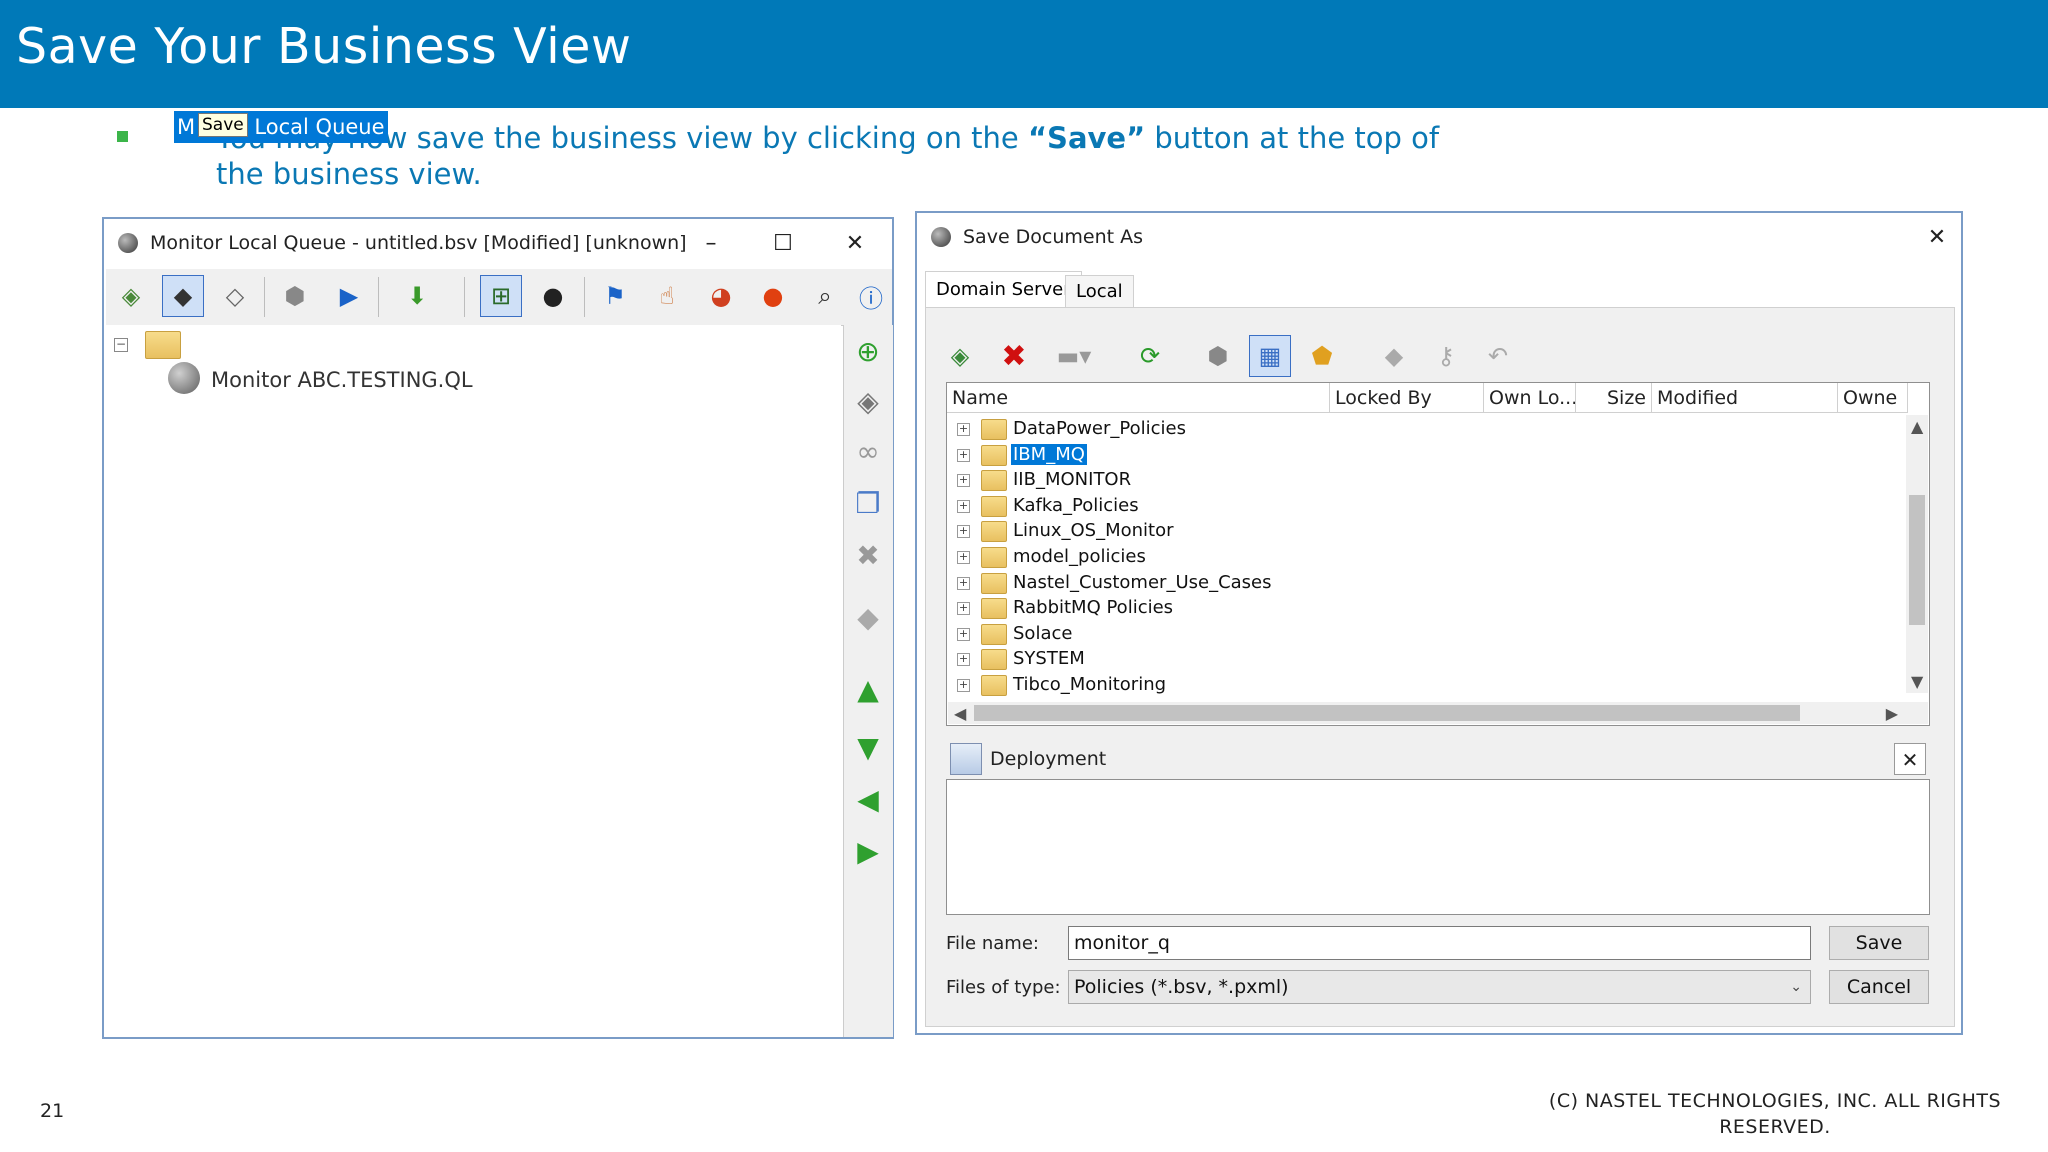 This screenshot has width=2048, height=1152. I want to click on tree-child-row, so click(184, 380).